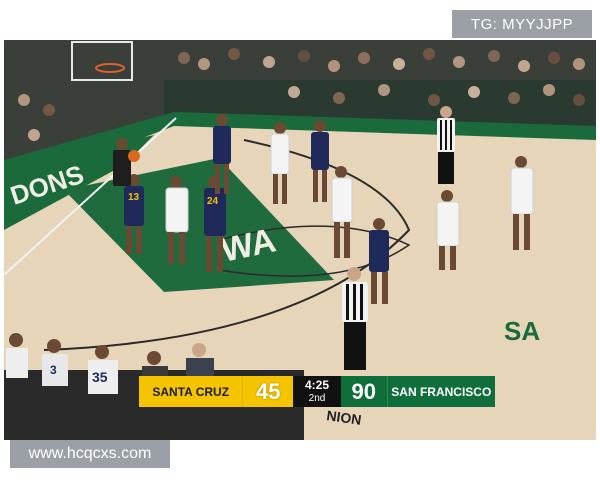 This screenshot has height=480, width=600. Describe the element at coordinates (522, 331) in the screenshot. I see `floor-text-right: SA` at that location.